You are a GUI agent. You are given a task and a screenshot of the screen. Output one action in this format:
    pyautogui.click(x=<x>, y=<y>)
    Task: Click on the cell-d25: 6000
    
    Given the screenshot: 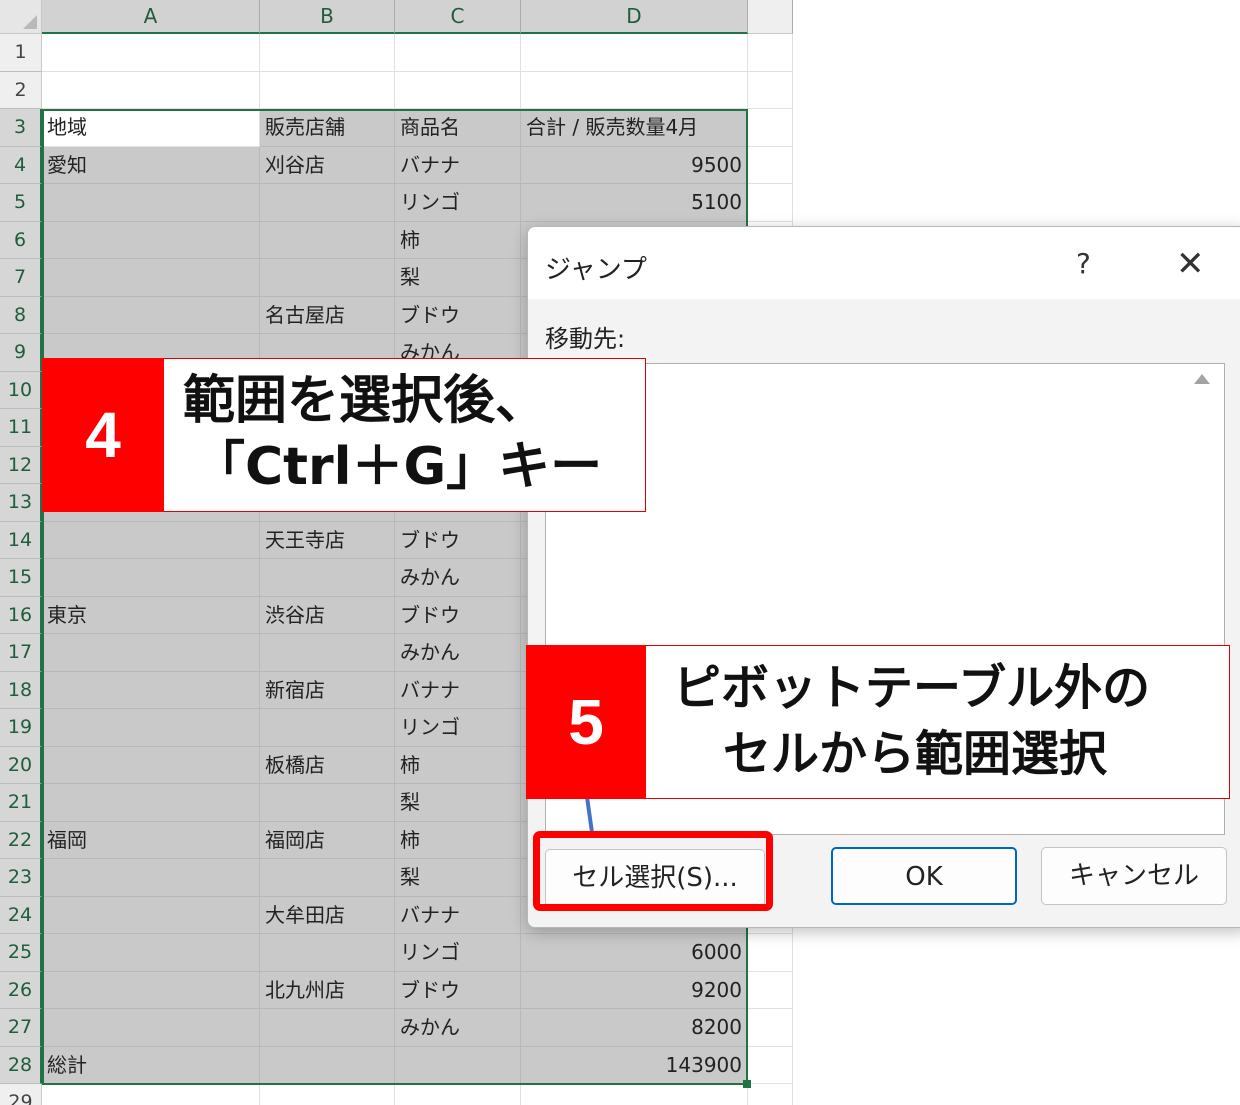 What is the action you would take?
    pyautogui.click(x=634, y=953)
    